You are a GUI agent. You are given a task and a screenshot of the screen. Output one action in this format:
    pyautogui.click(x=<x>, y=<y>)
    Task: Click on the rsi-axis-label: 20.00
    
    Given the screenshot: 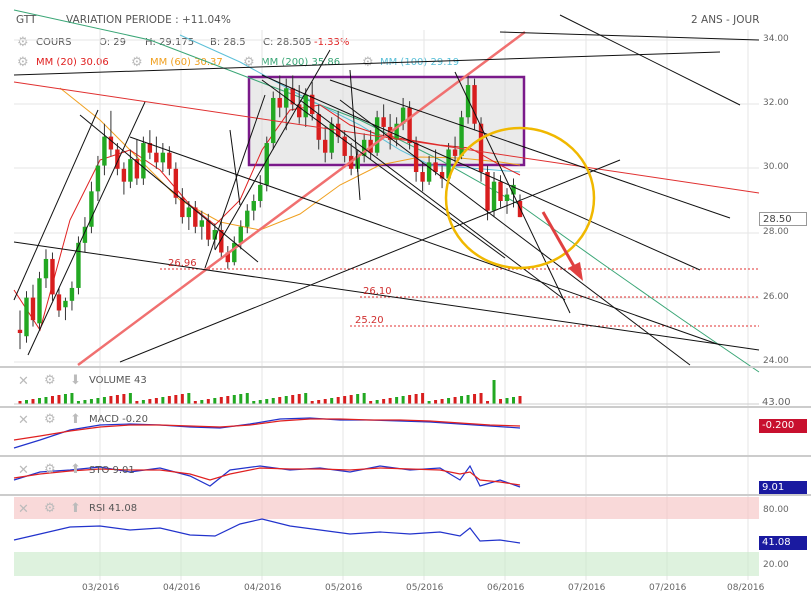 What is the action you would take?
    pyautogui.click(x=776, y=565)
    